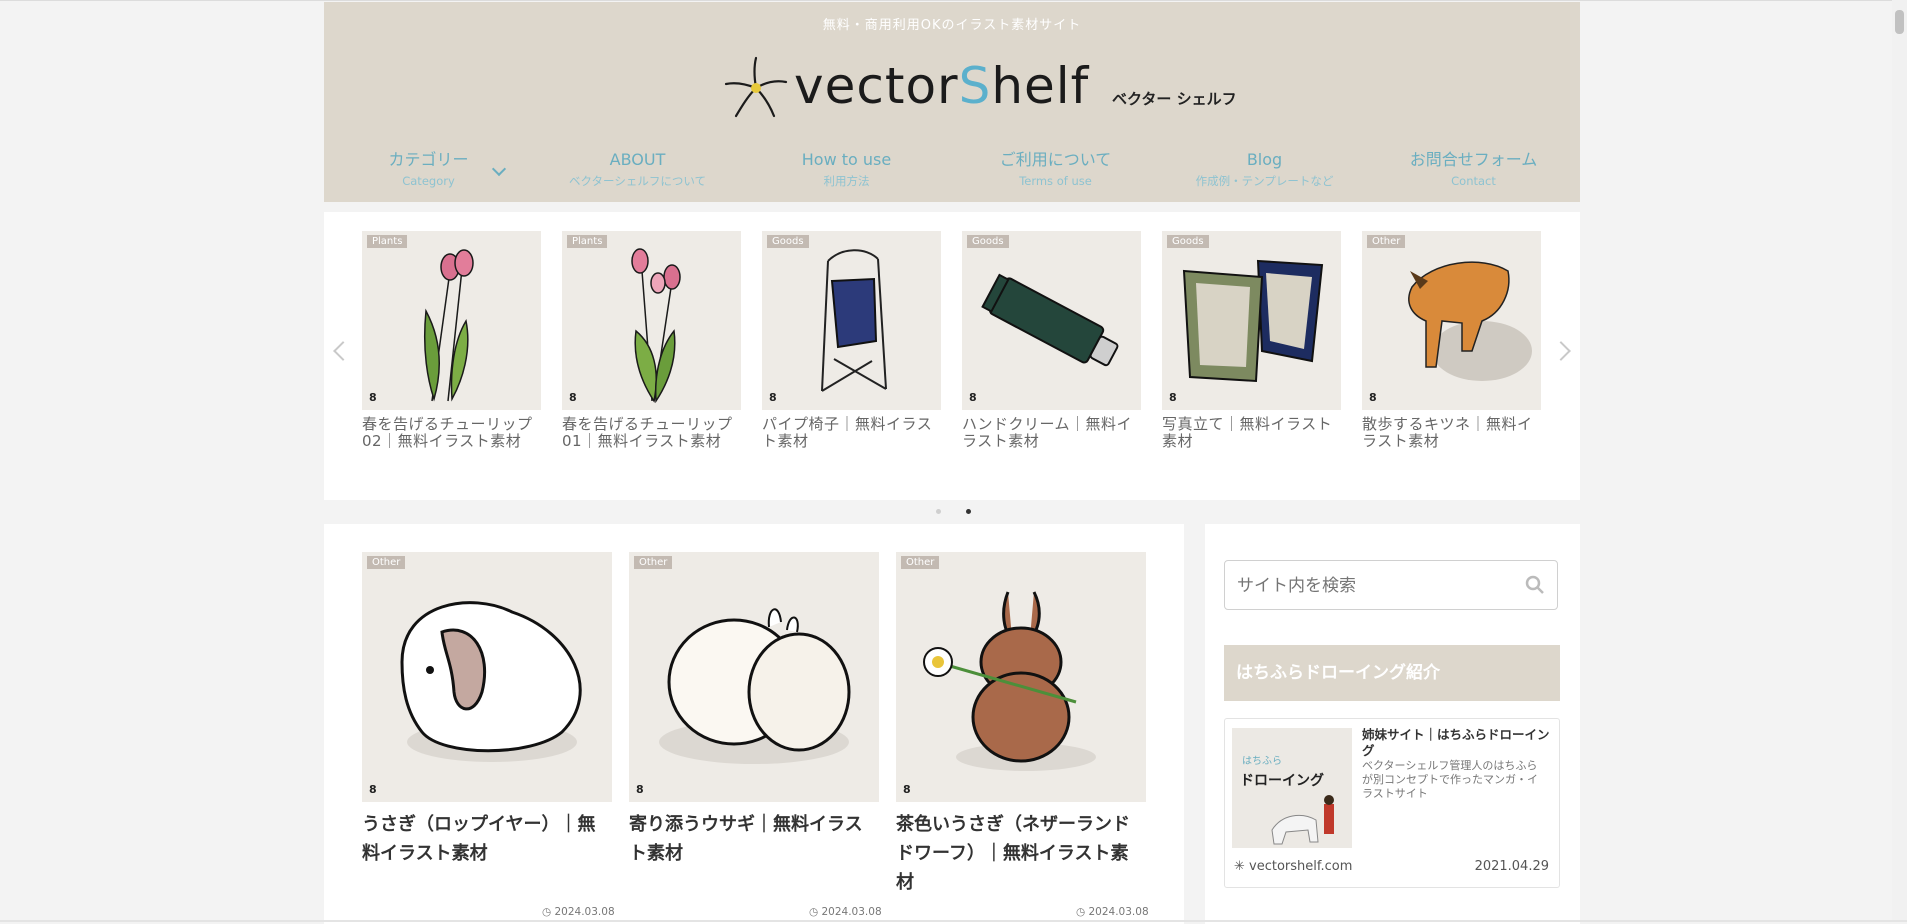  I want to click on carousel-item: Goods 8 写真立て｜無料イラスト素材, so click(1251, 340).